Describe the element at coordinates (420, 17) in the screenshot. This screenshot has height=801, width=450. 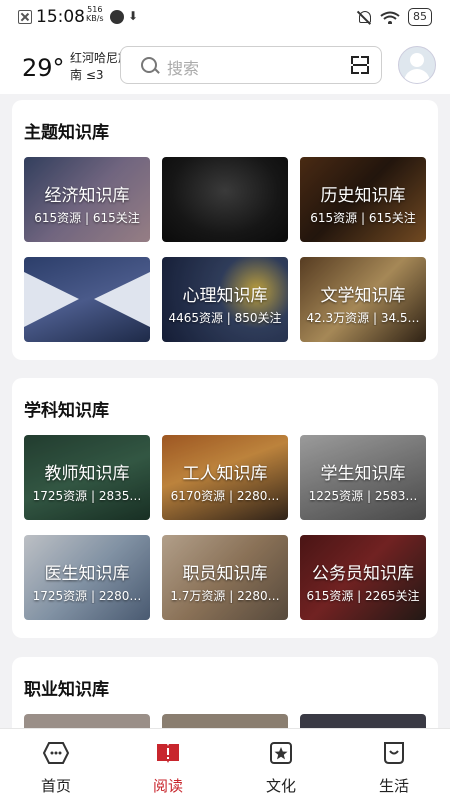
I see `battery-indicator: 85` at that location.